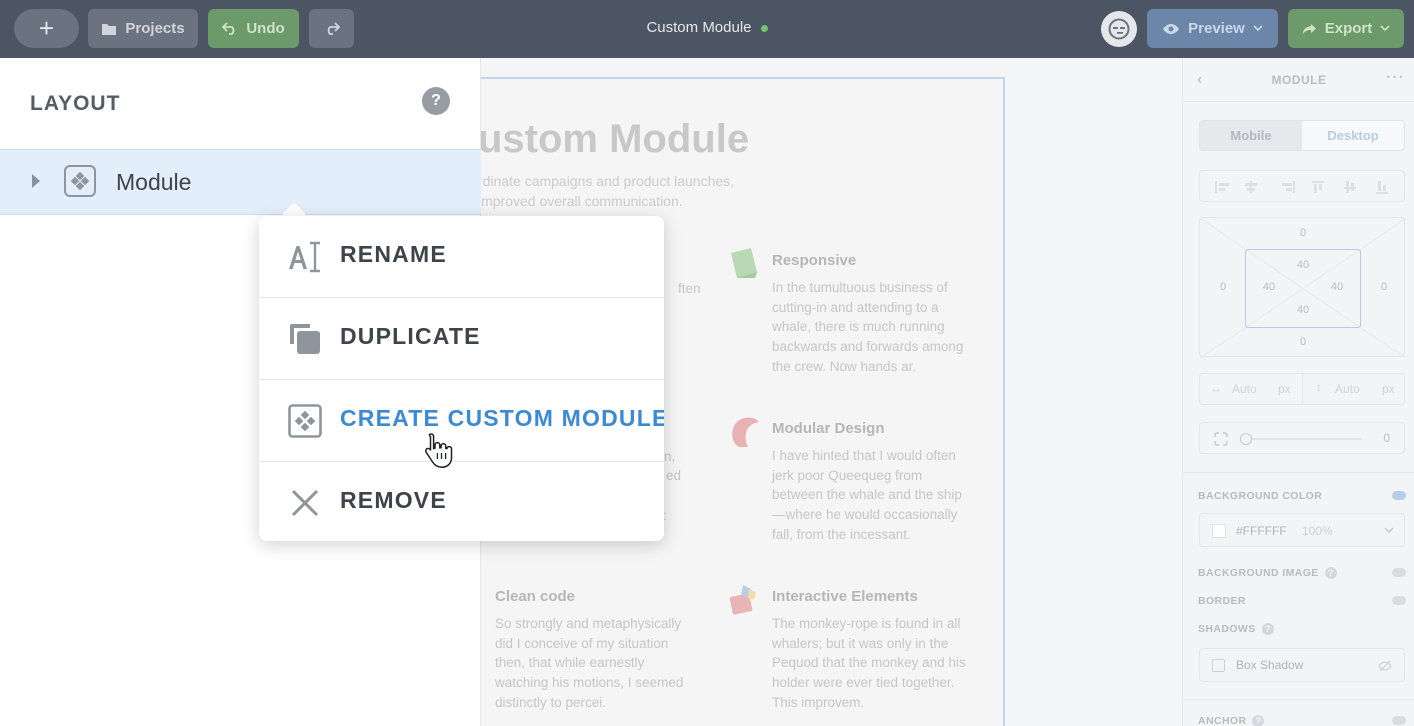 The image size is (1414, 726). Describe the element at coordinates (1246, 439) in the screenshot. I see `radius-slider-handle` at that location.